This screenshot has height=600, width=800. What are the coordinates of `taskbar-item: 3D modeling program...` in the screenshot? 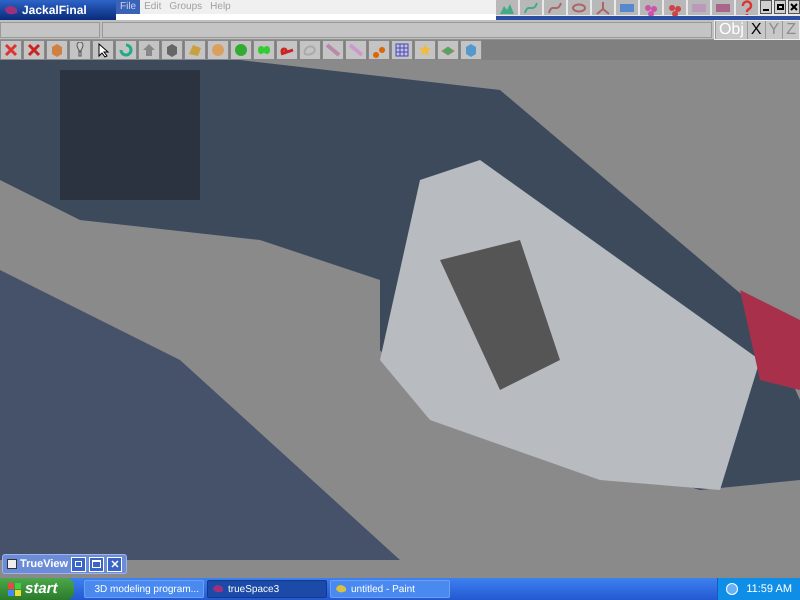 It's located at (144, 589).